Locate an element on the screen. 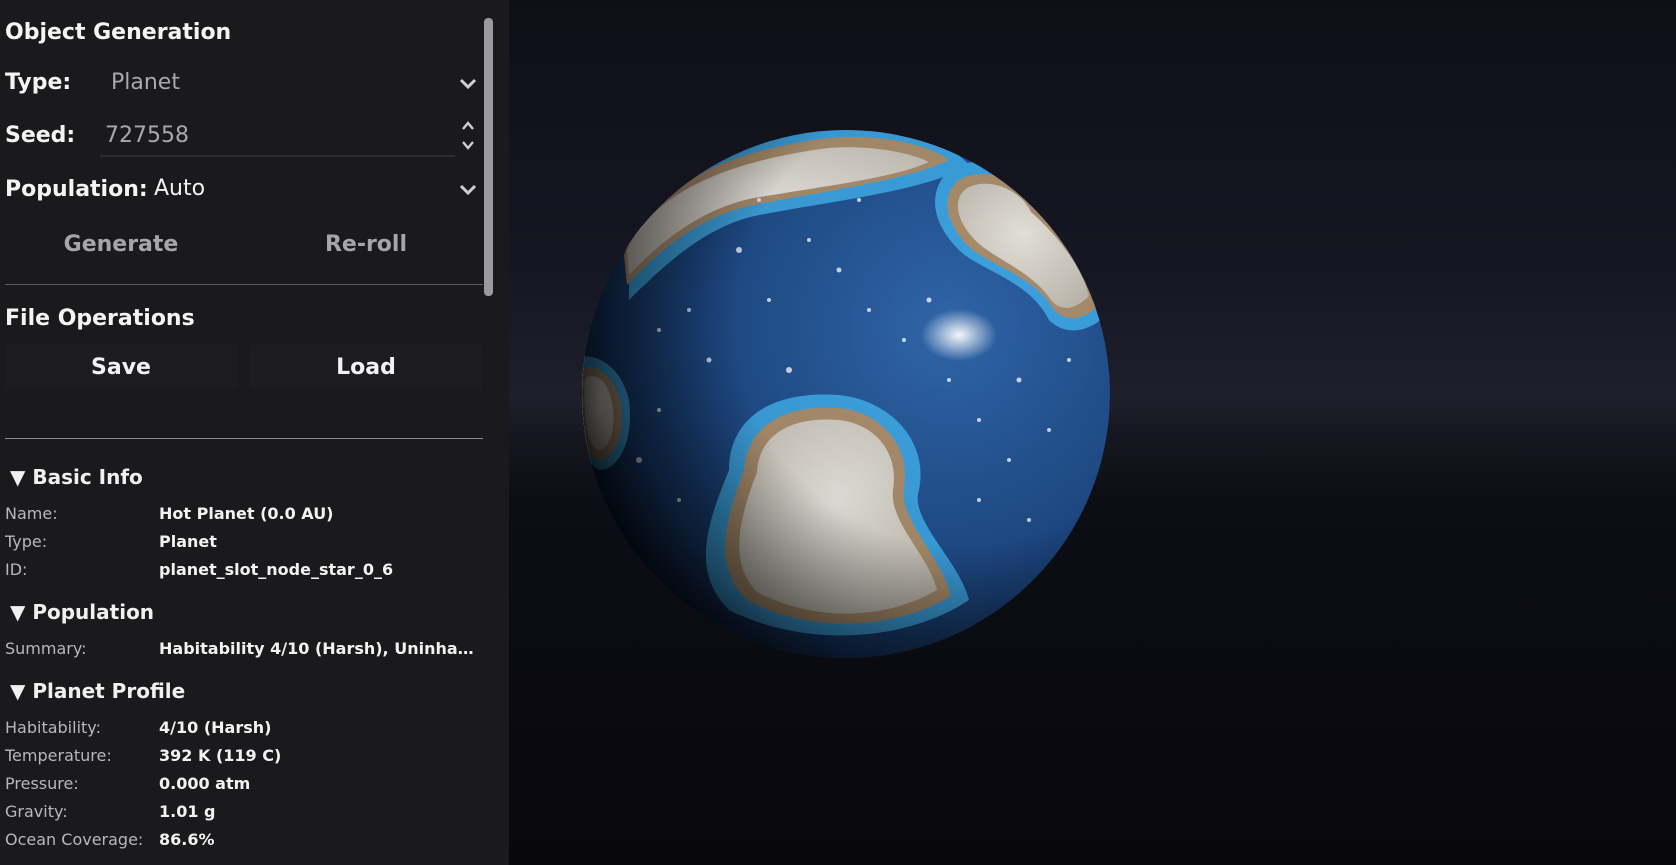  population-label: Population: is located at coordinates (76, 189).